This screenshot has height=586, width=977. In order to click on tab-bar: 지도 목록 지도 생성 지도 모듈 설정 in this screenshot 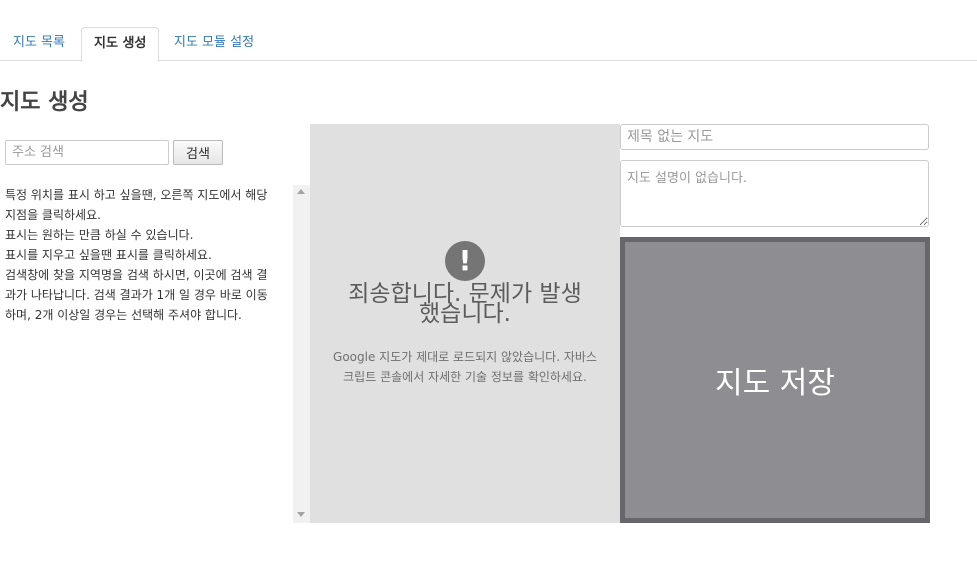, I will do `click(488, 44)`.